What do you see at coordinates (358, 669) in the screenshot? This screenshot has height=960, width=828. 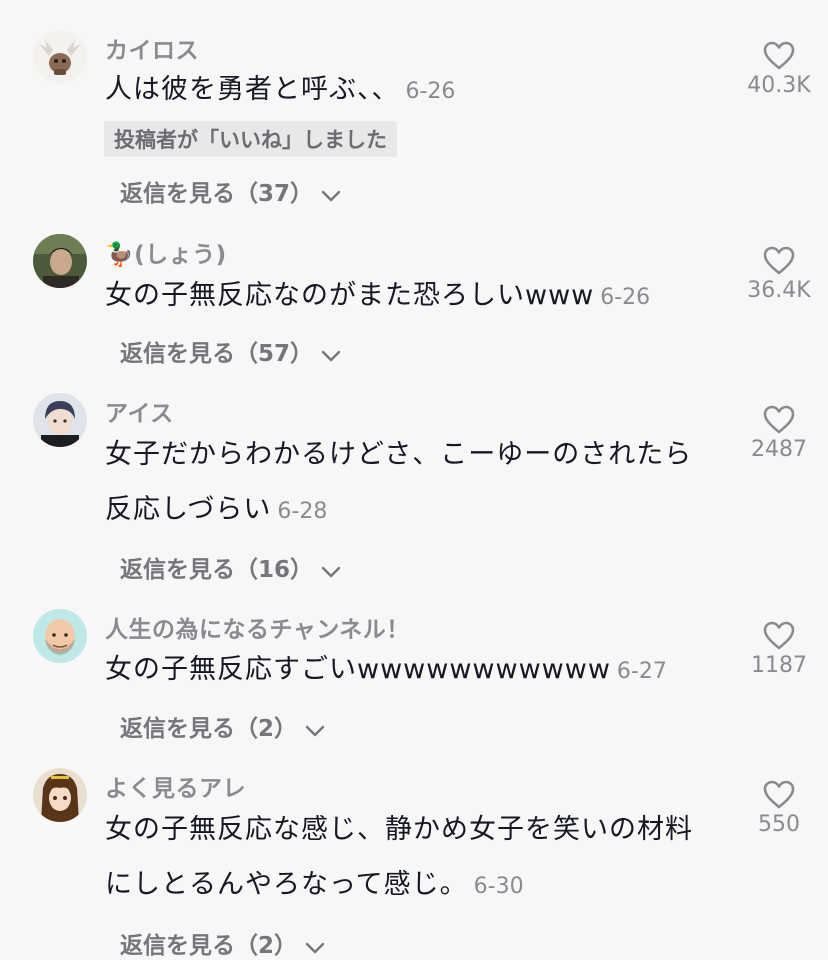 I see `comment-body: 女の子無反応すごいwwwwwwwwwww` at bounding box center [358, 669].